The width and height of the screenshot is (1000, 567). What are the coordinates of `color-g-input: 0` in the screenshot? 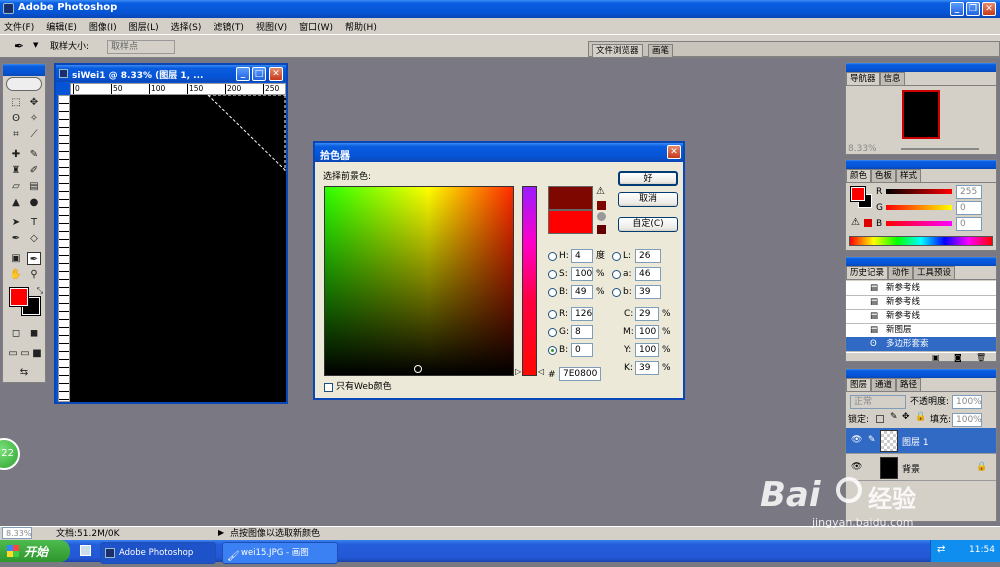 It's located at (969, 208).